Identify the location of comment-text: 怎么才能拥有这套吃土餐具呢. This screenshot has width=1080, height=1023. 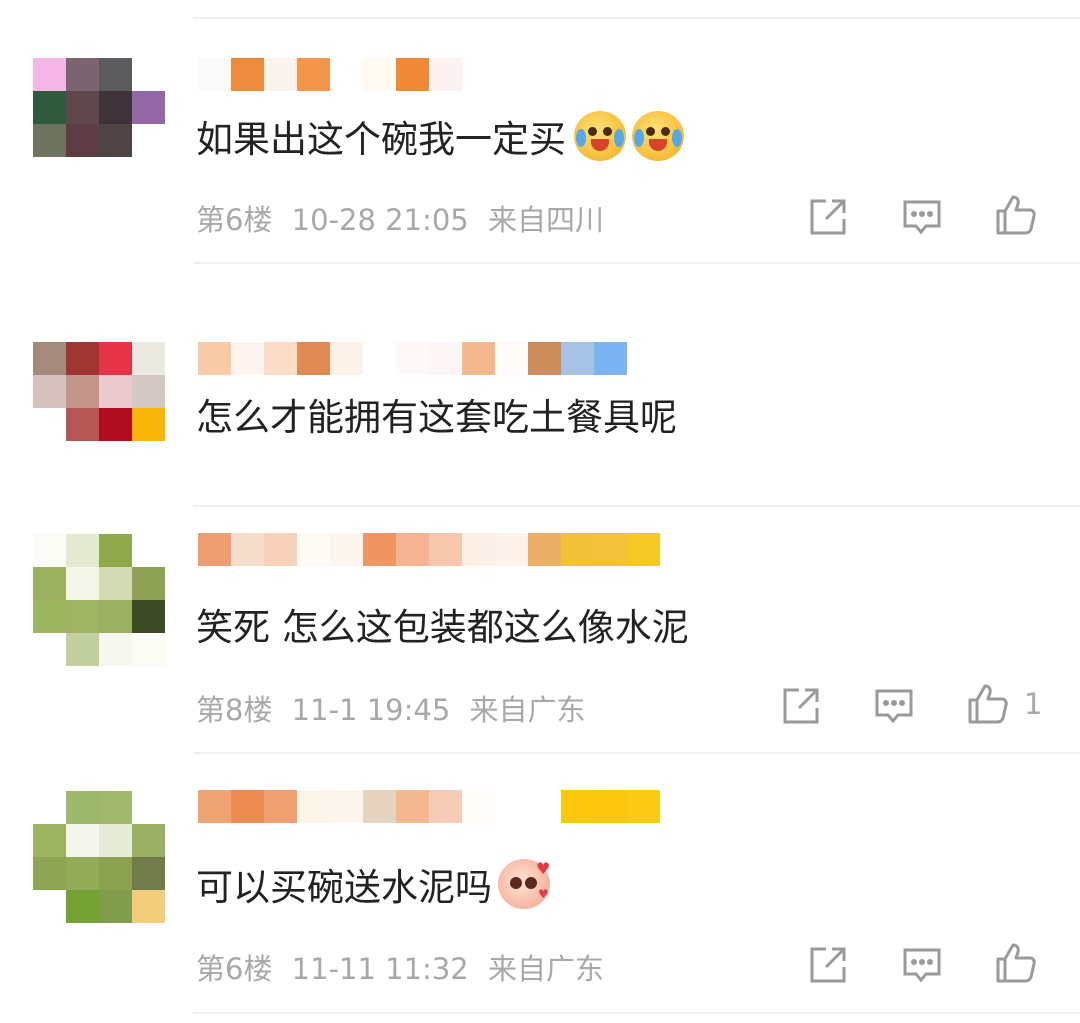
(436, 417).